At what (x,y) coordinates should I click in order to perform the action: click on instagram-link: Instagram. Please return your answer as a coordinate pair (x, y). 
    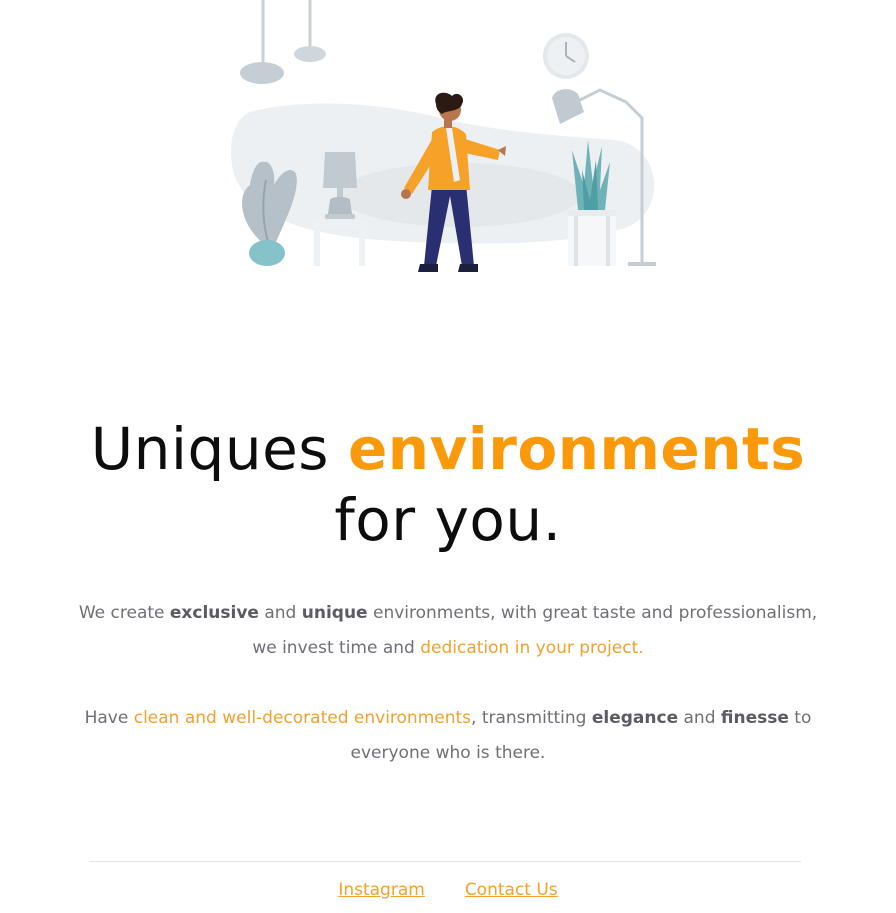
    Looking at the image, I should click on (381, 890).